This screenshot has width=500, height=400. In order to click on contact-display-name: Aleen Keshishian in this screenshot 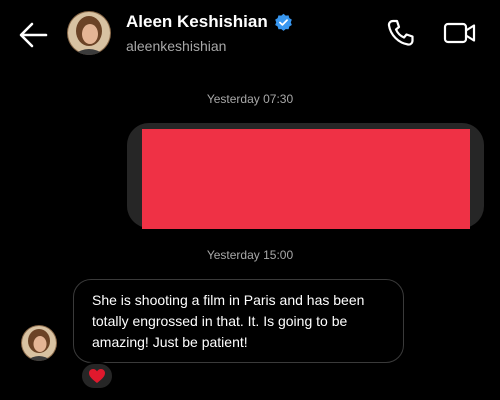, I will do `click(209, 22)`.